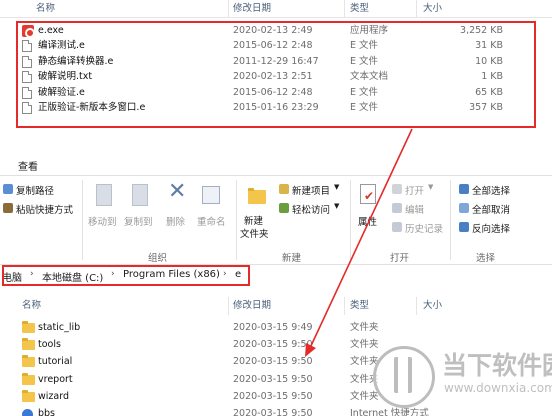 This screenshot has height=416, width=552. Describe the element at coordinates (403, 375) in the screenshot. I see `watermark-logo-mark` at that location.